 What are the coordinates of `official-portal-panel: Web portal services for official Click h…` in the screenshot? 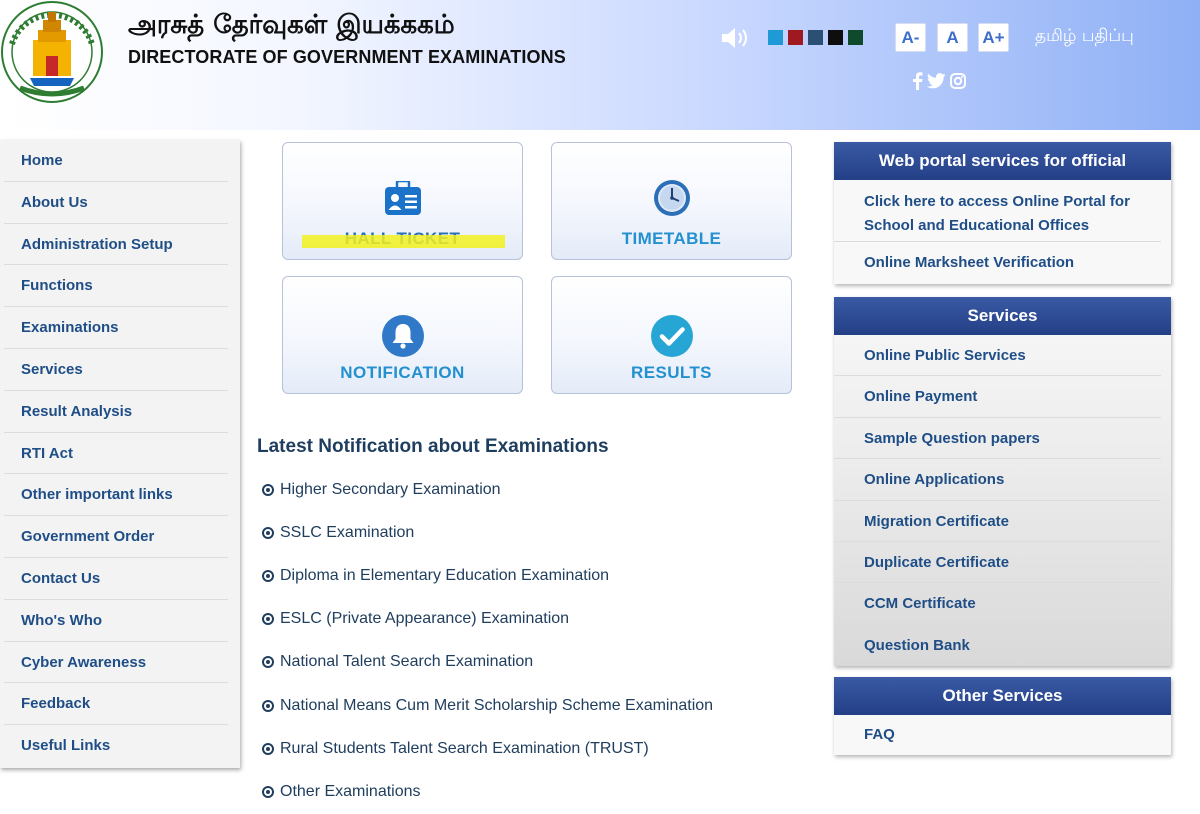 It's located at (1002, 213).